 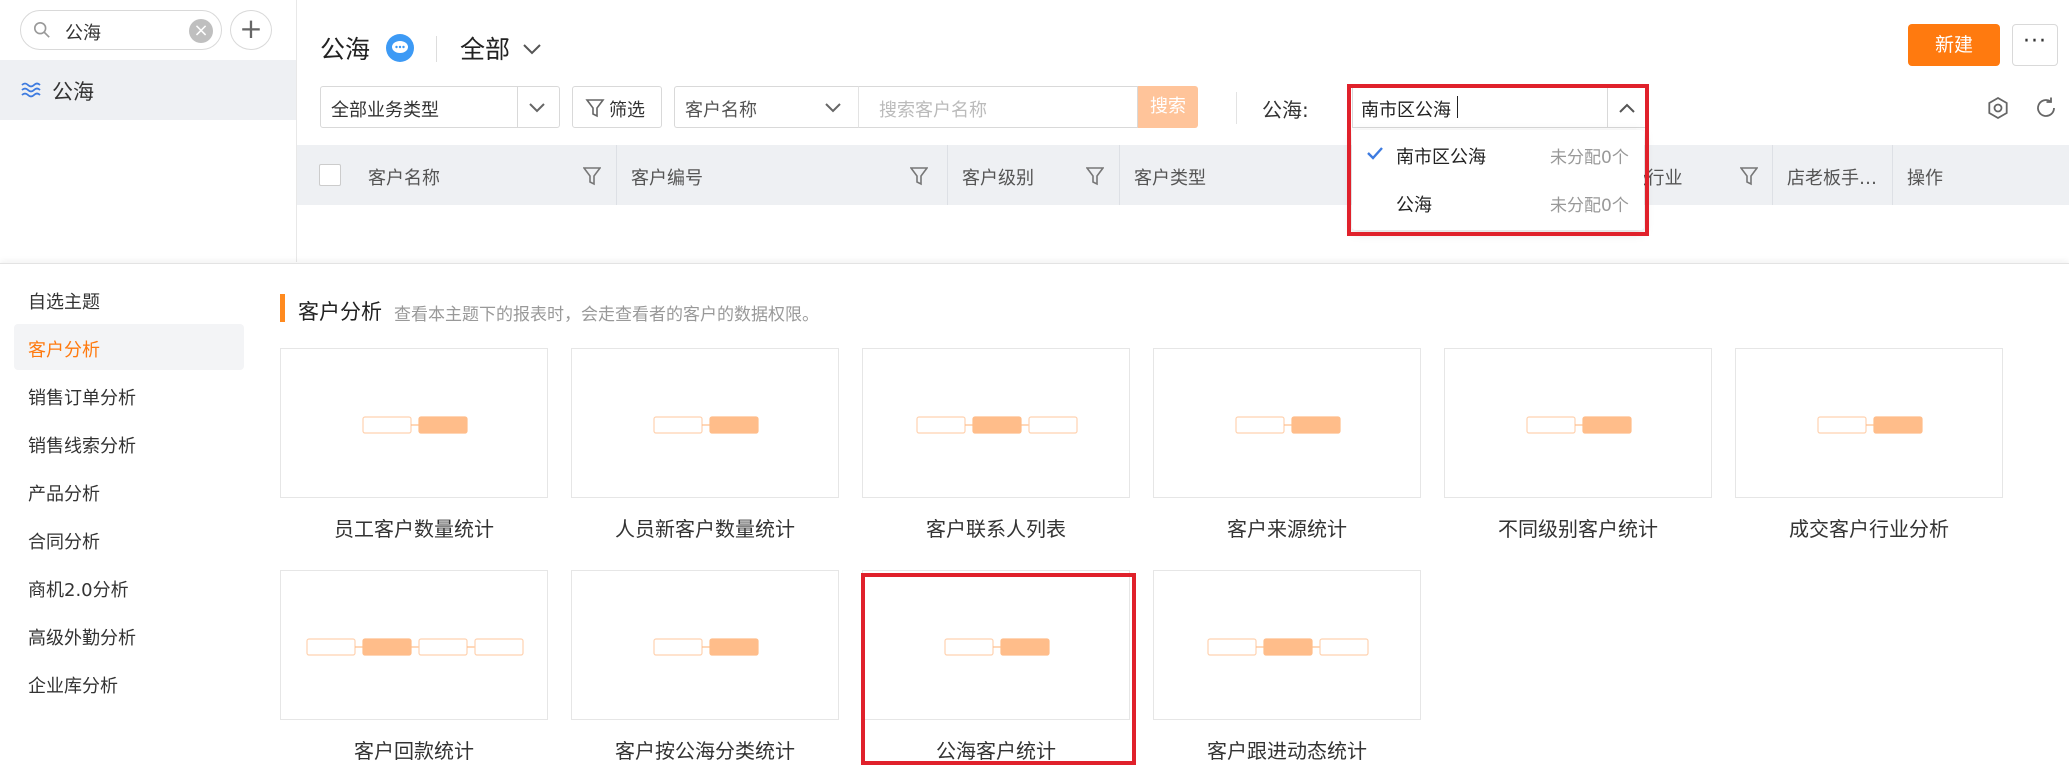 I want to click on business-type-value: 全部业务类型, so click(x=385, y=110).